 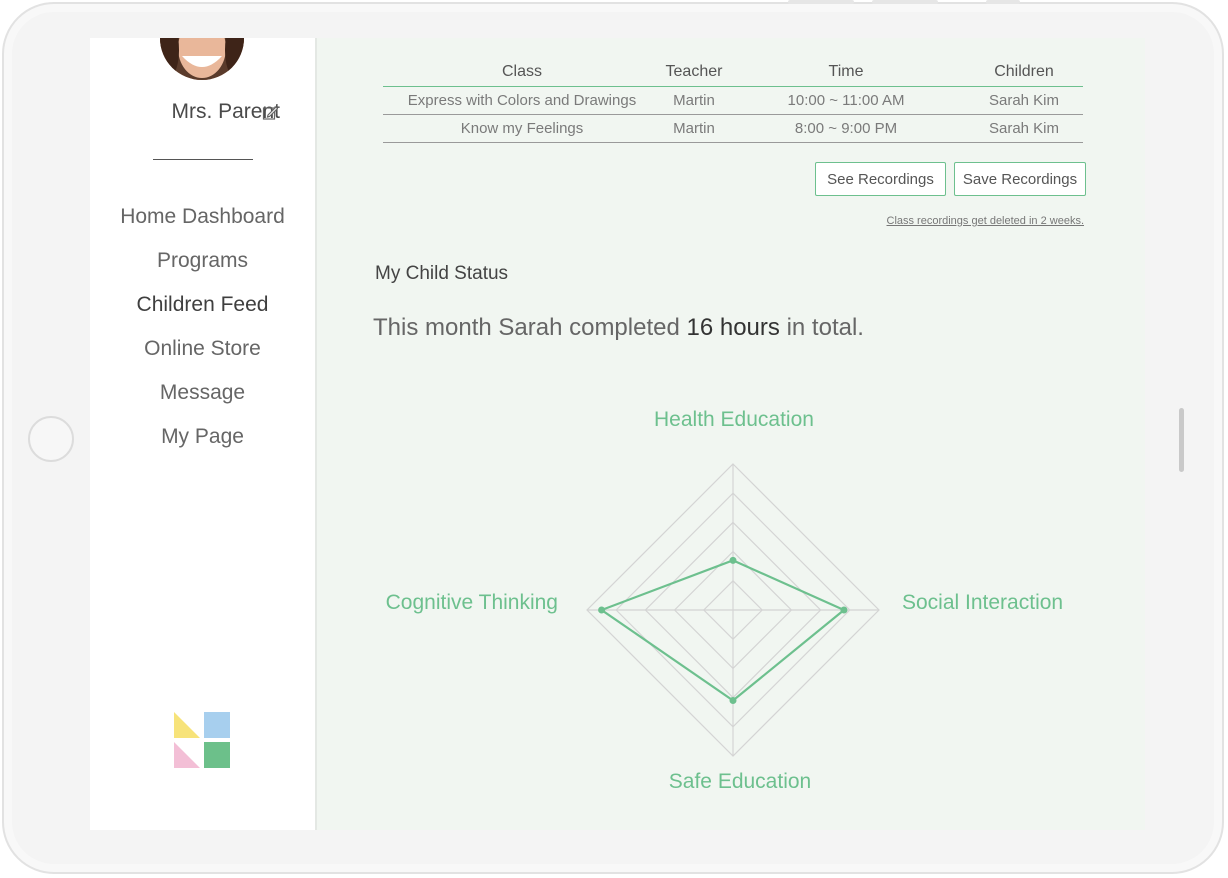 I want to click on axis-label-health-education: Health Education, so click(x=734, y=419).